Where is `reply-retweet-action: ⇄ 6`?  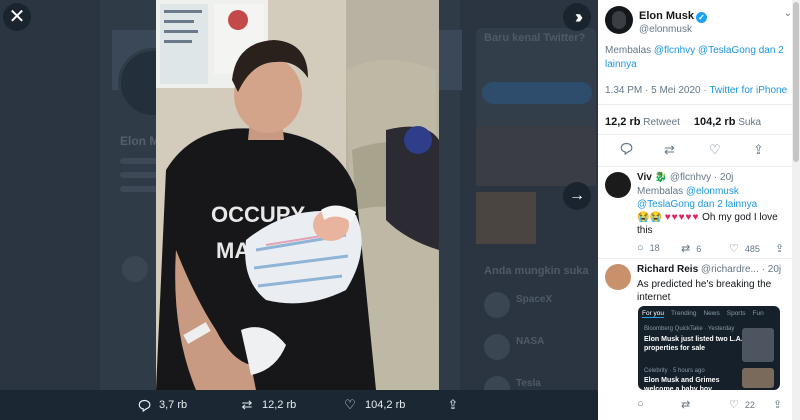 reply-retweet-action: ⇄ 6 is located at coordinates (691, 248).